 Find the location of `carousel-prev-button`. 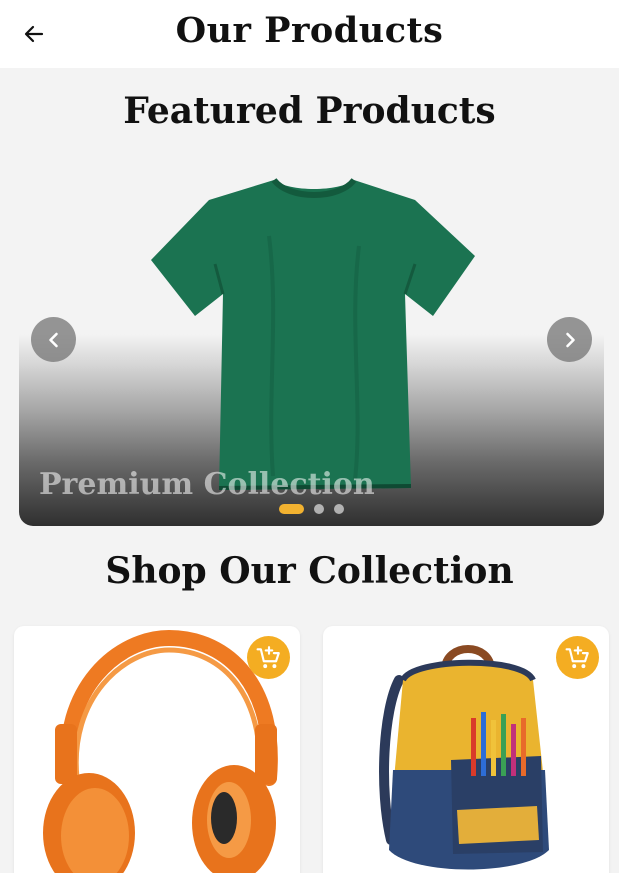

carousel-prev-button is located at coordinates (53, 339).